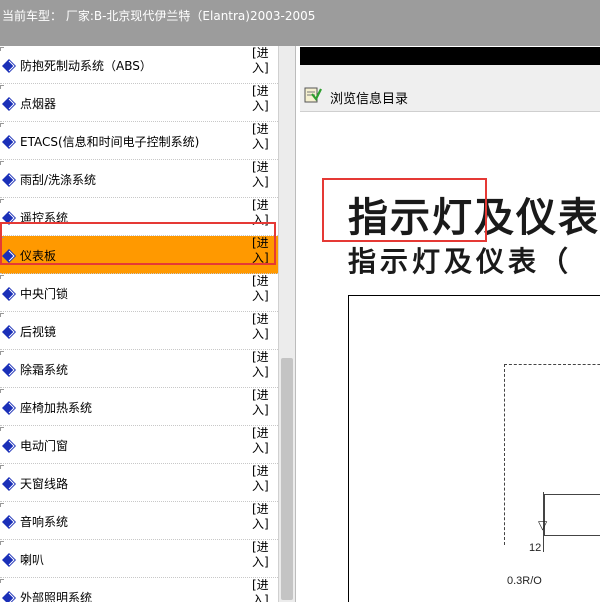 Image resolution: width=600 pixels, height=602 pixels. I want to click on browse-catalog-icon, so click(313, 94).